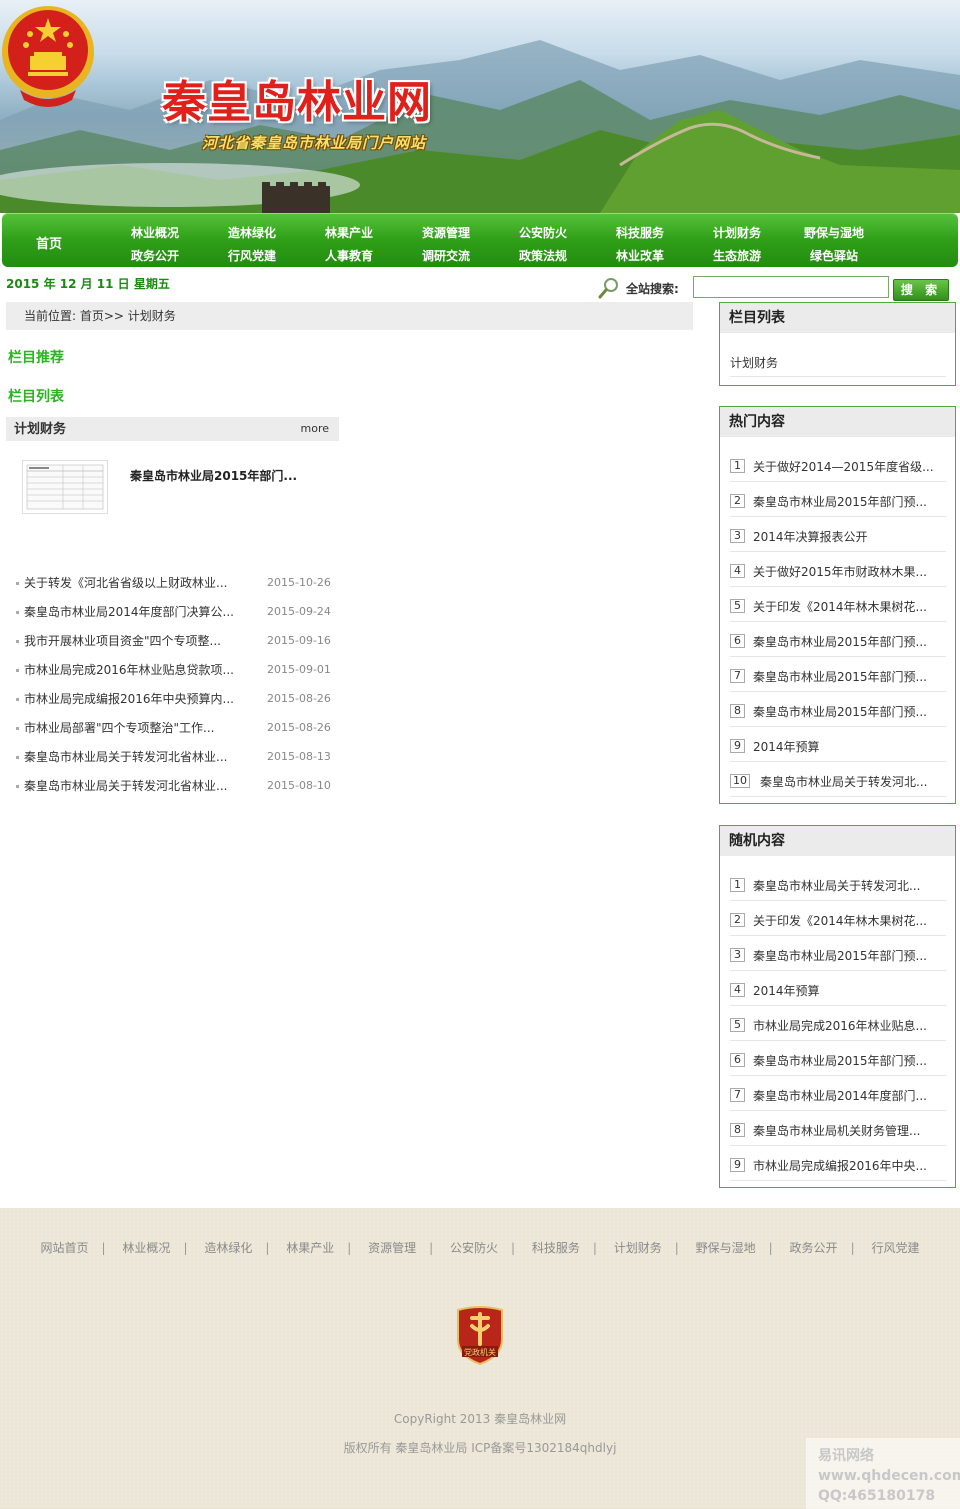 The image size is (960, 1509). I want to click on nav-link: 计划财务, so click(737, 233).